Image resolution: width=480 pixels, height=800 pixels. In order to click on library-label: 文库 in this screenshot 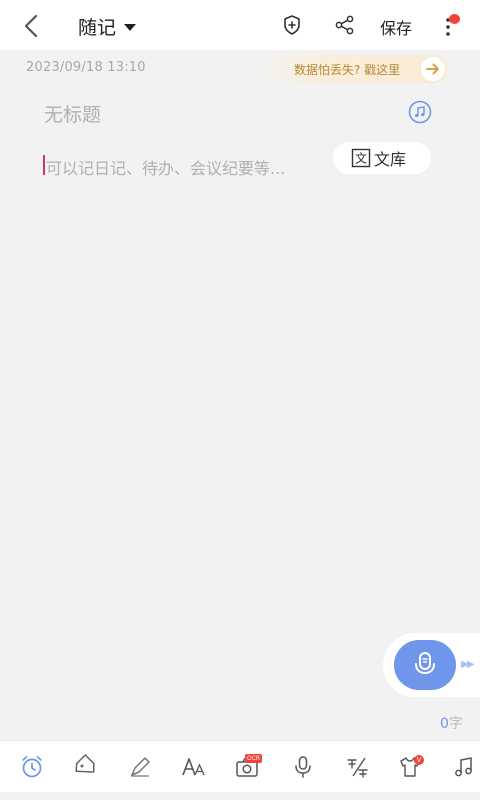, I will do `click(390, 159)`.